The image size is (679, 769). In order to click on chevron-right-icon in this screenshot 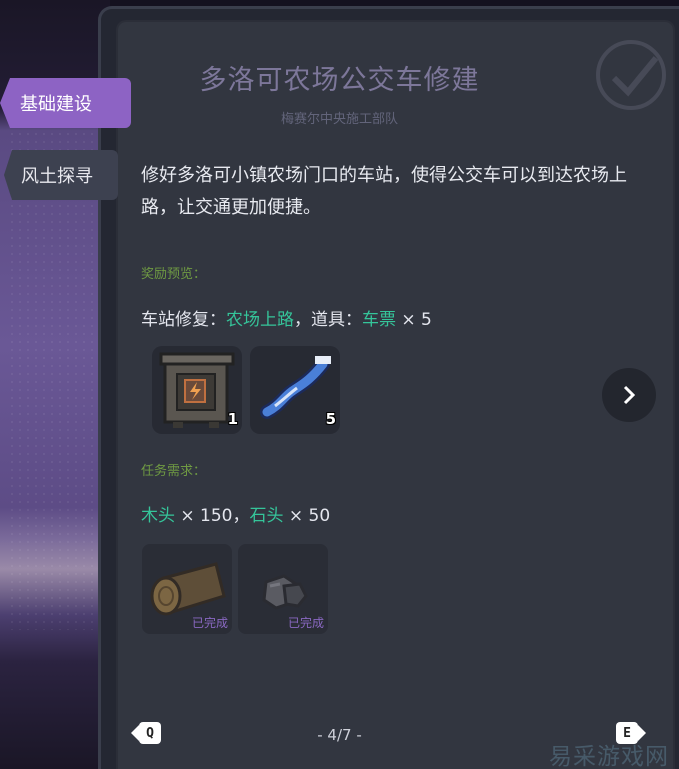, I will do `click(629, 395)`.